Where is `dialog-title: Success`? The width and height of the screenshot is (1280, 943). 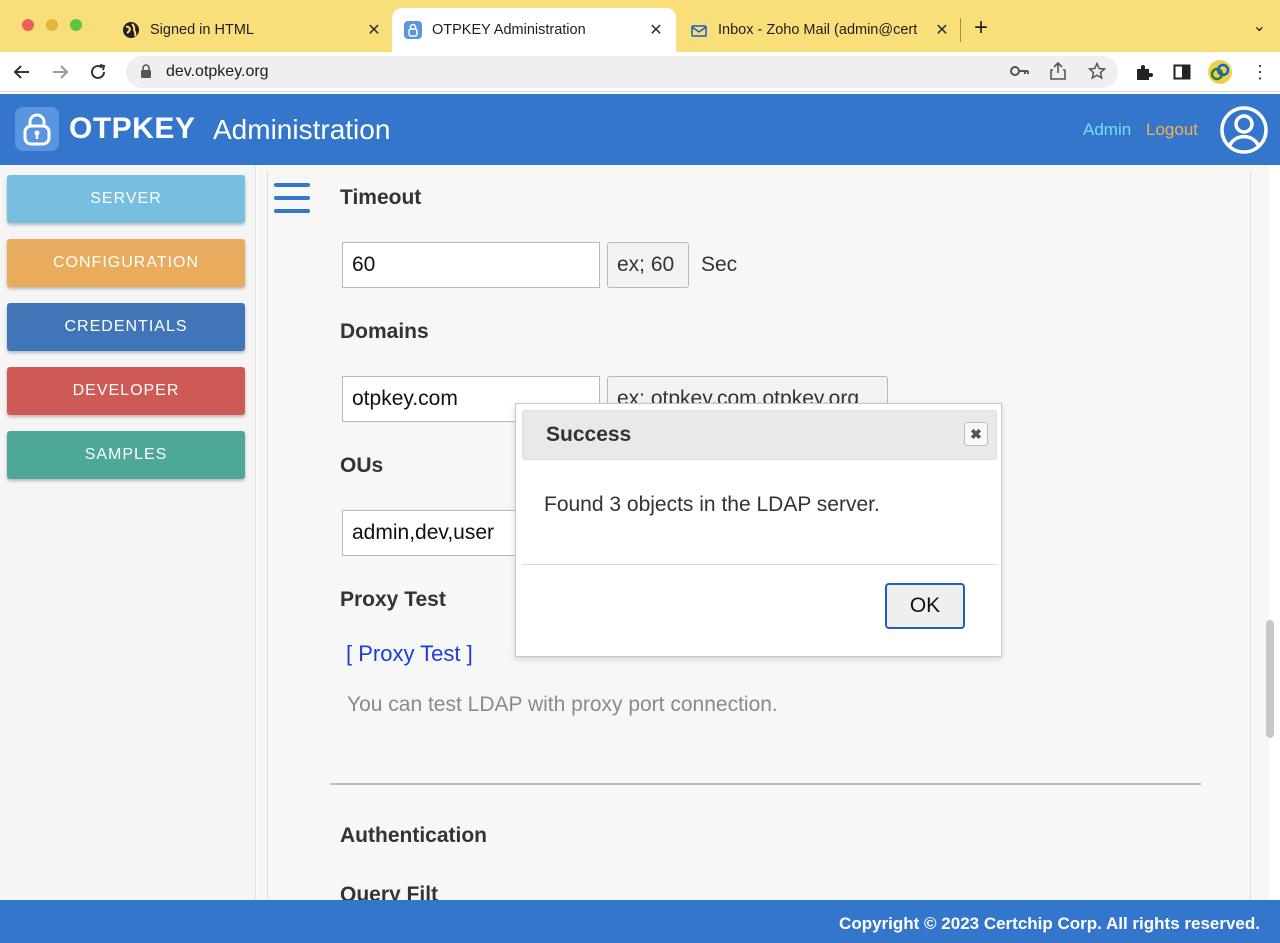
dialog-title: Success is located at coordinates (589, 434).